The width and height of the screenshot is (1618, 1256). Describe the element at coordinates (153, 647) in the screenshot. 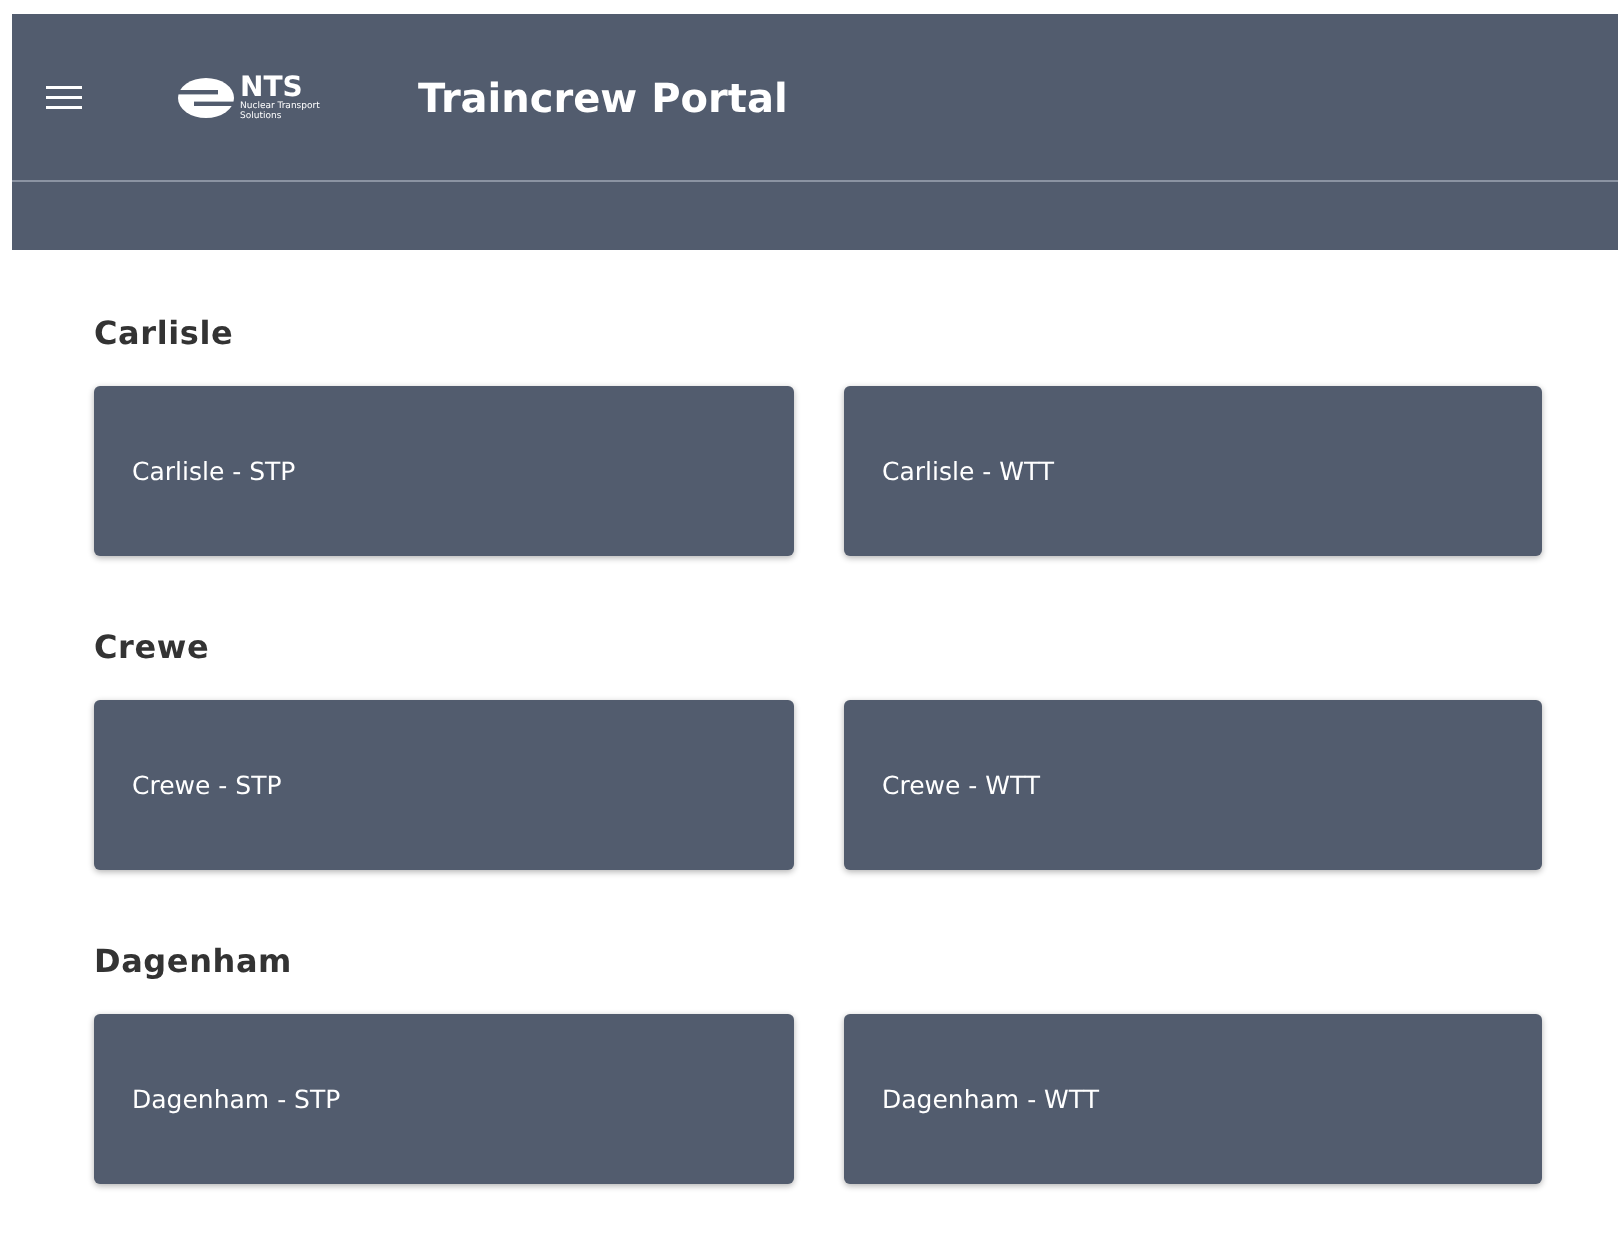

I see `section-heading: Crewe` at that location.